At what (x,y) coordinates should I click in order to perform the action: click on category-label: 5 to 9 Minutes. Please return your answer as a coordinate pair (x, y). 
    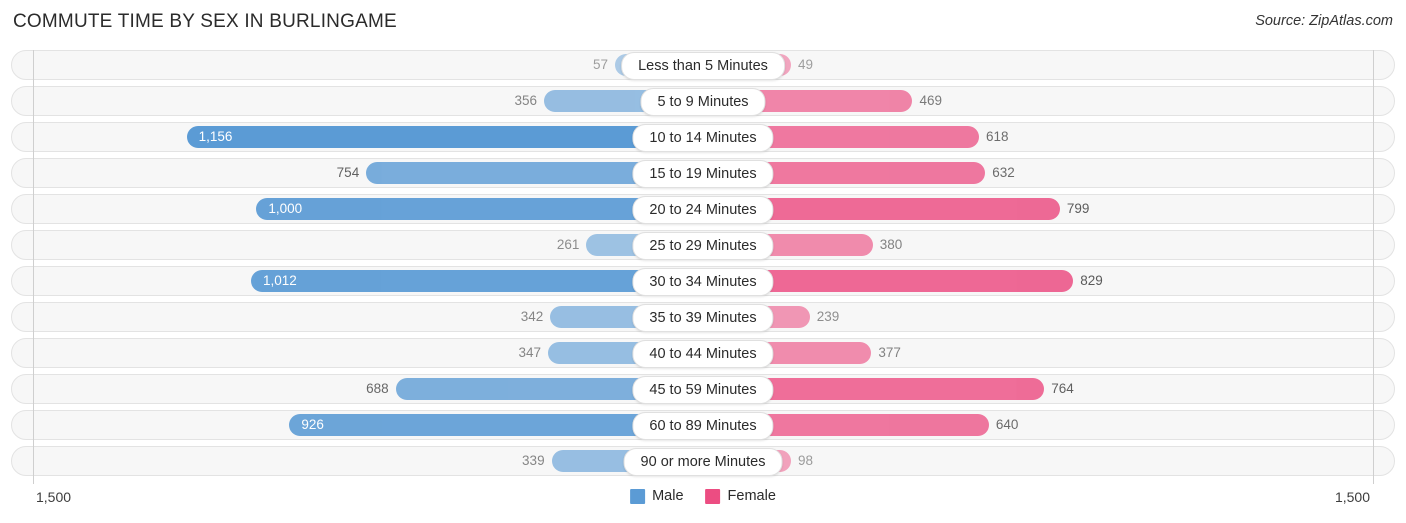
    Looking at the image, I should click on (703, 102).